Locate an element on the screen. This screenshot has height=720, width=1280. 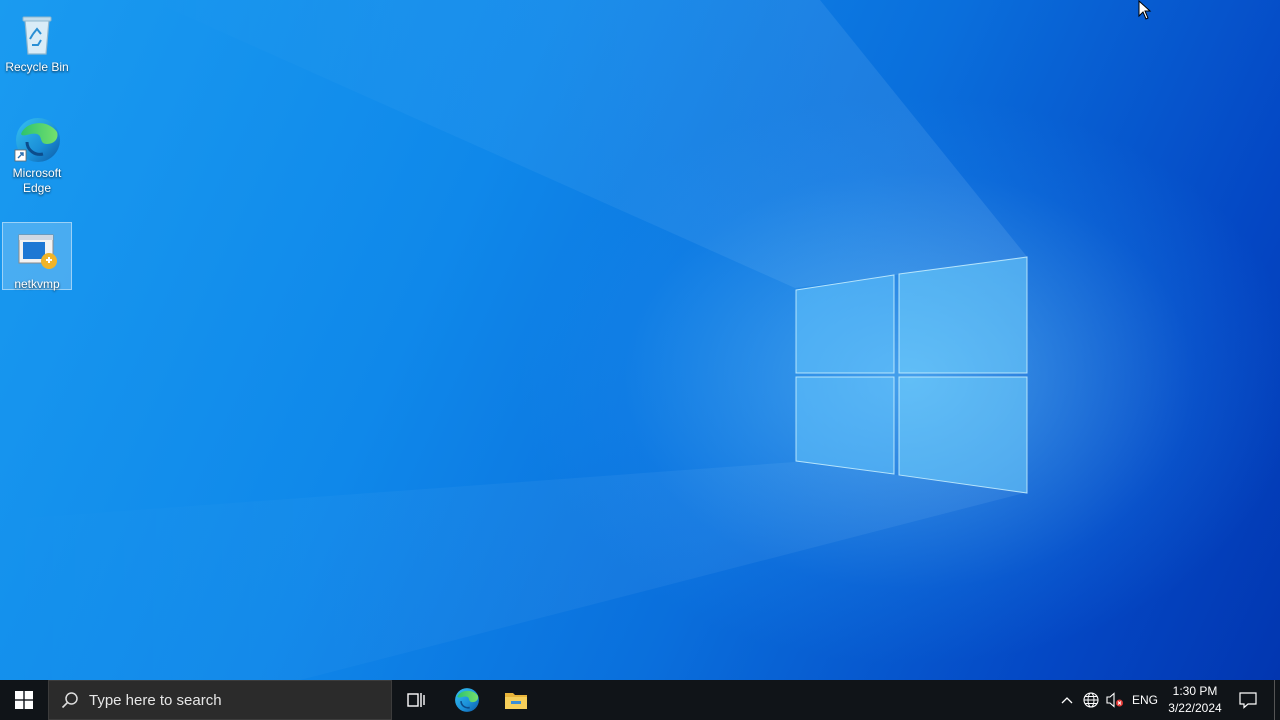
taskbar-file-explorer-button is located at coordinates (516, 700).